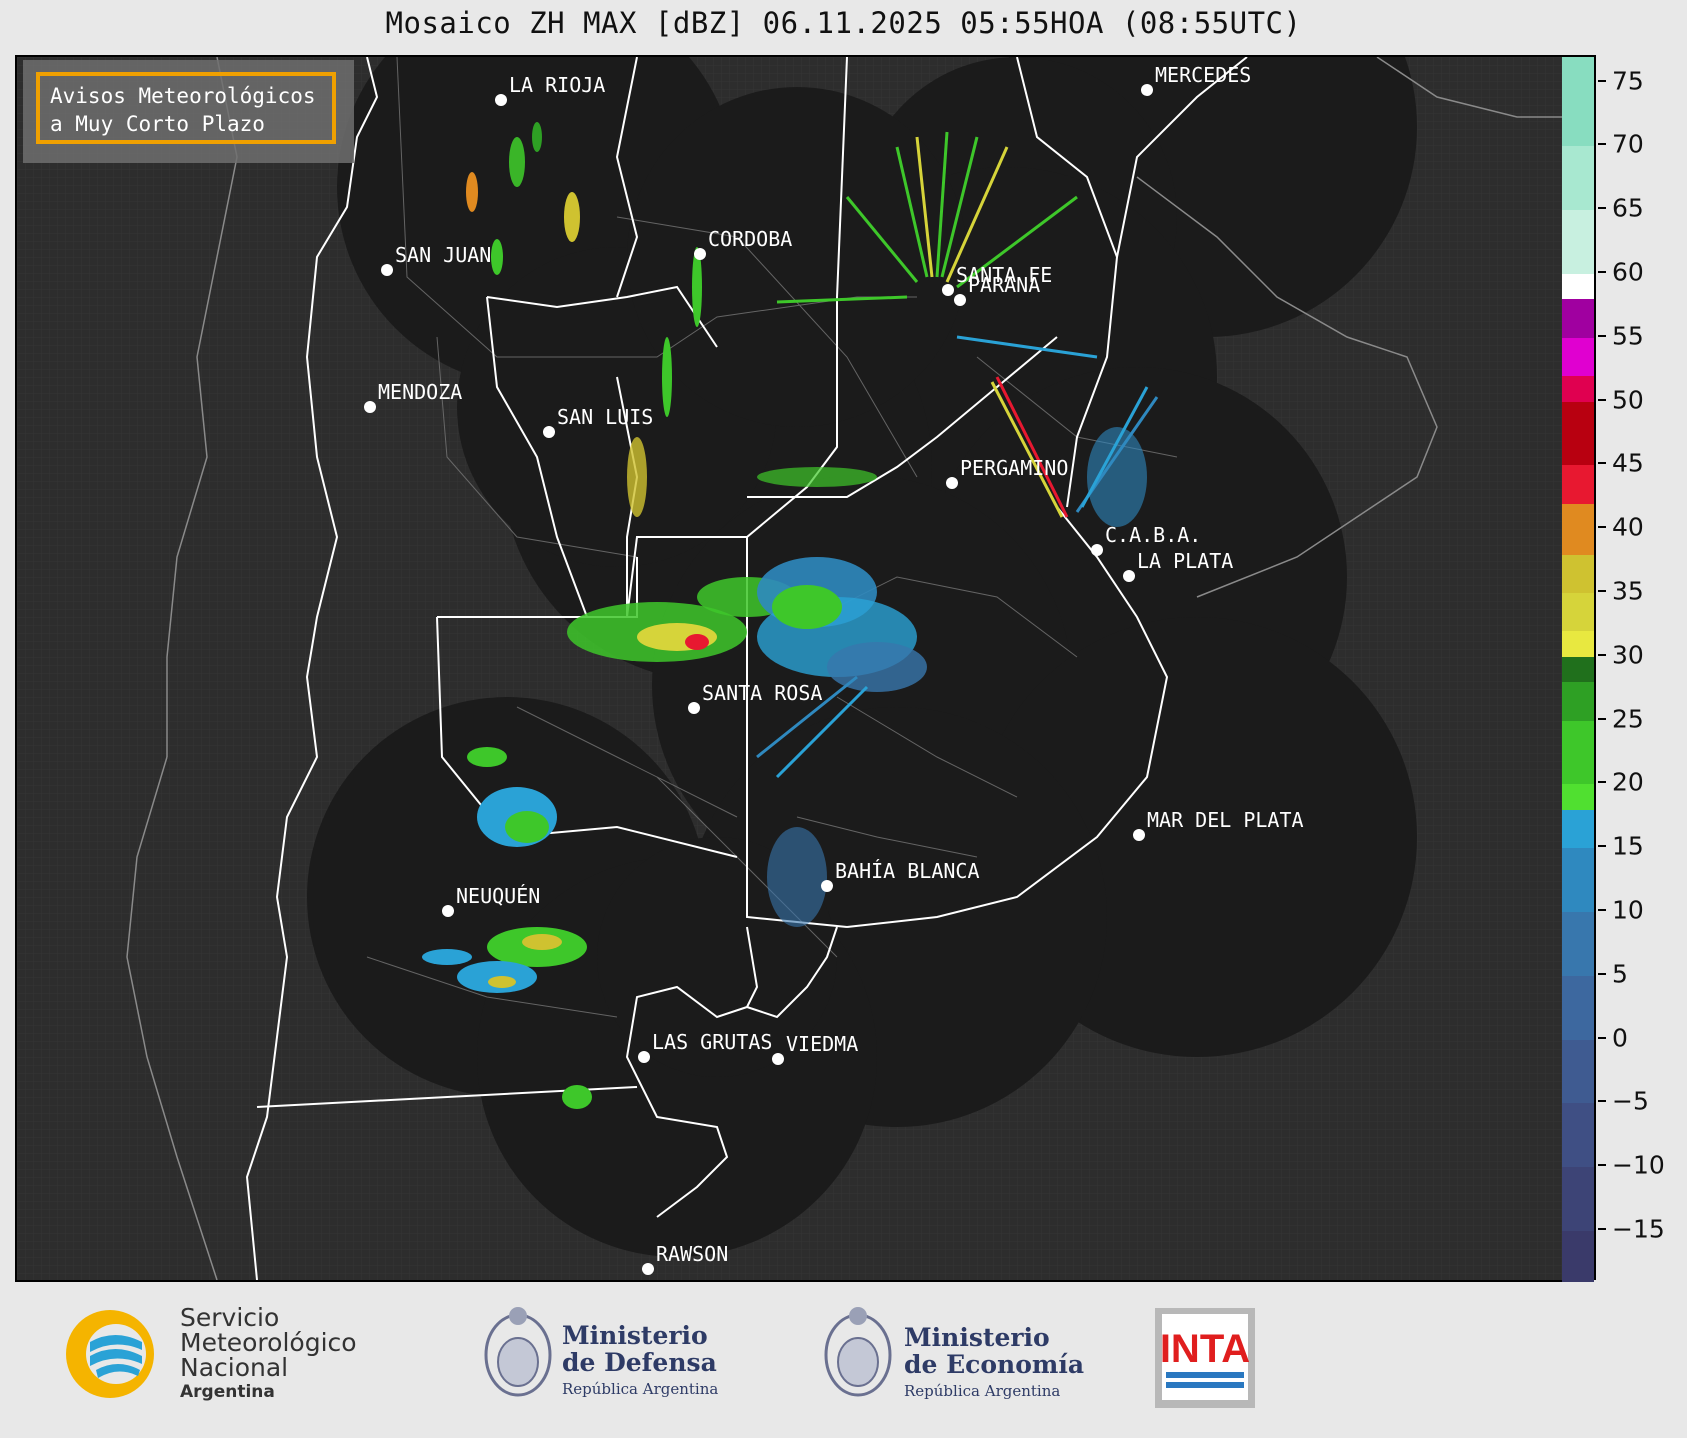 The height and width of the screenshot is (1438, 1687). I want to click on smn-line-3: Nacional, so click(234, 1367).